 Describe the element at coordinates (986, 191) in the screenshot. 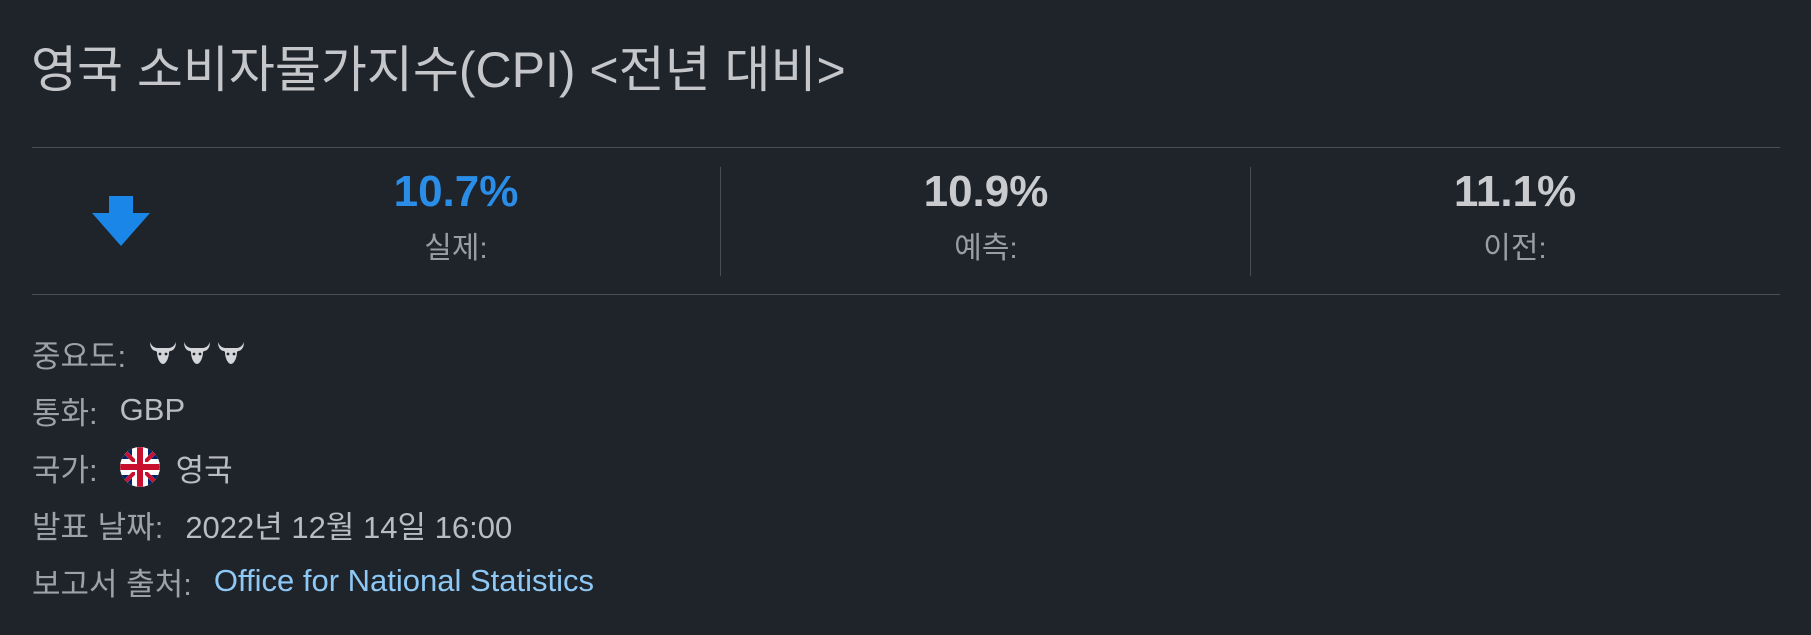

I see `forecast-value: 10.9%` at that location.